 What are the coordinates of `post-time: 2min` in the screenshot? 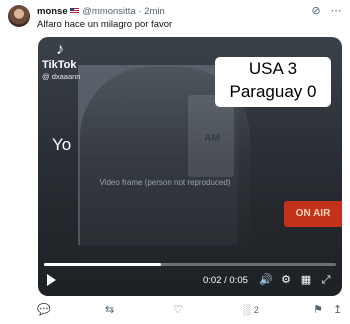 It's located at (154, 11).